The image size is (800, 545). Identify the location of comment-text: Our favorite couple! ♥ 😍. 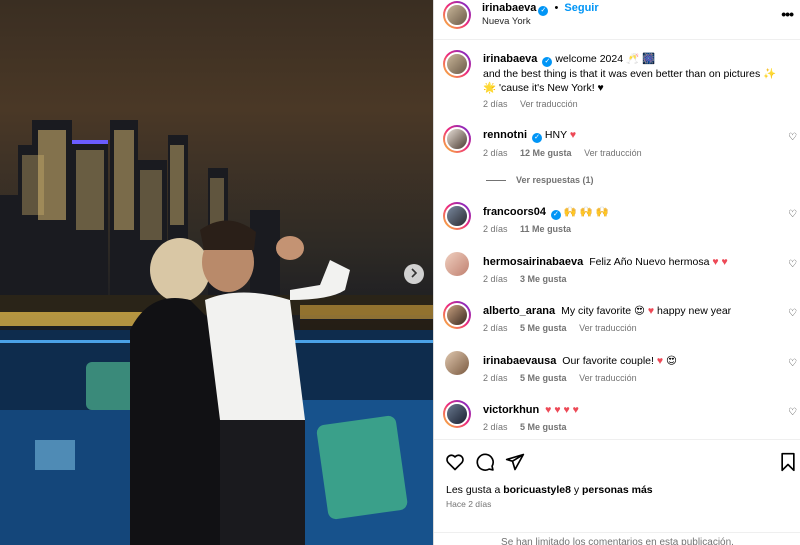
(619, 361).